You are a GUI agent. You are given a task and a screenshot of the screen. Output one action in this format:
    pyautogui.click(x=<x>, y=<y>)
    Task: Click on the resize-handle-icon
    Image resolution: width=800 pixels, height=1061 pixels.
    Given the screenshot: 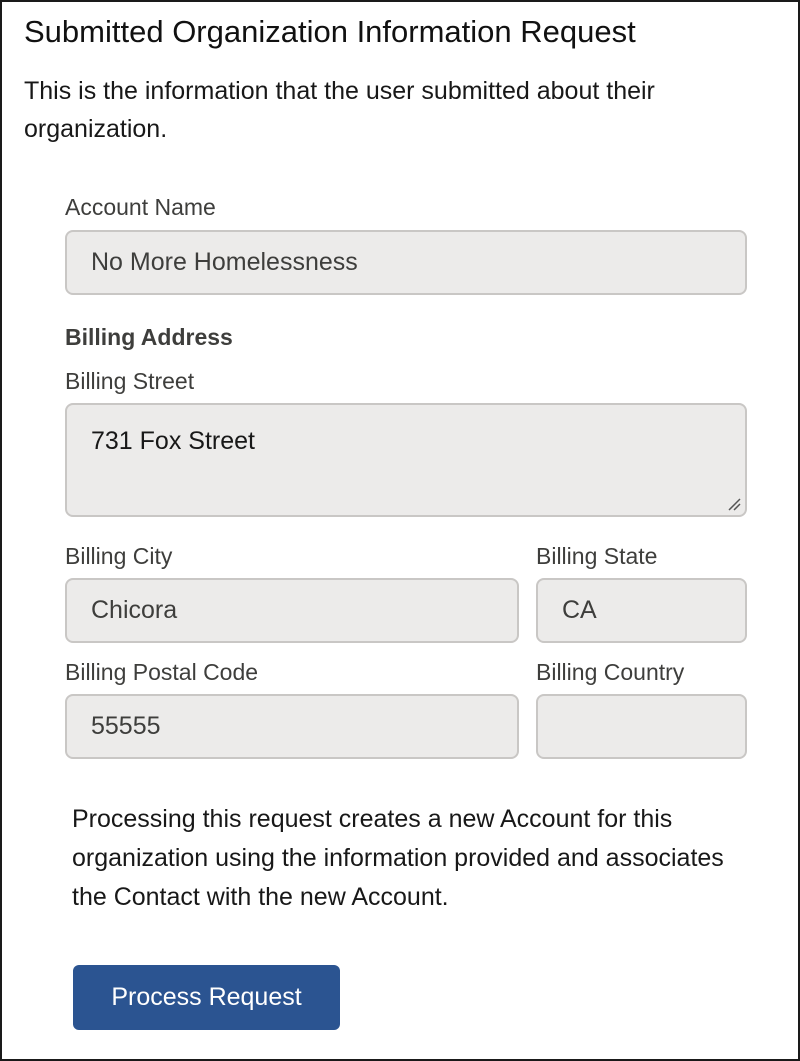 What is the action you would take?
    pyautogui.click(x=734, y=504)
    